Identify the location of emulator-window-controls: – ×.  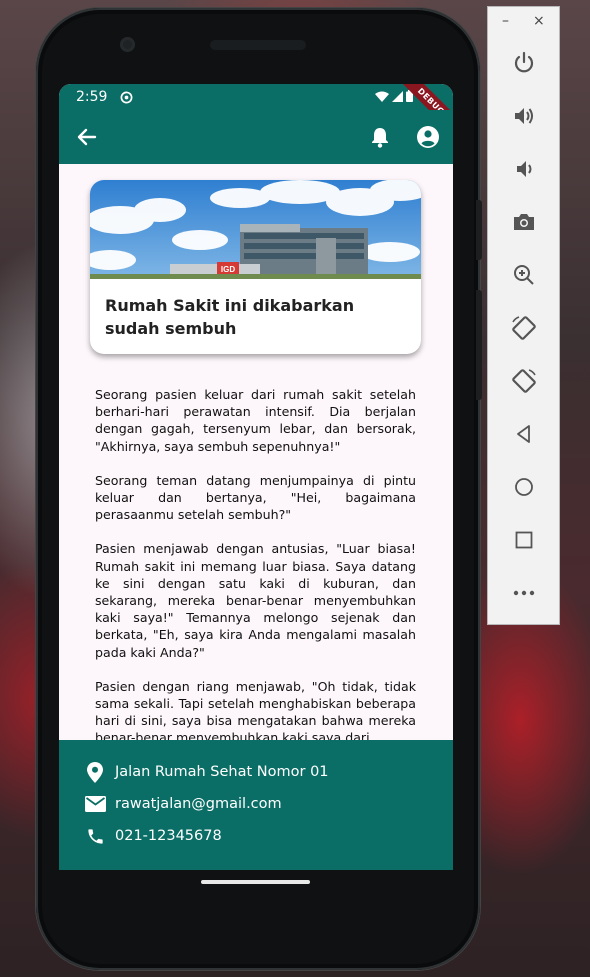
(524, 23).